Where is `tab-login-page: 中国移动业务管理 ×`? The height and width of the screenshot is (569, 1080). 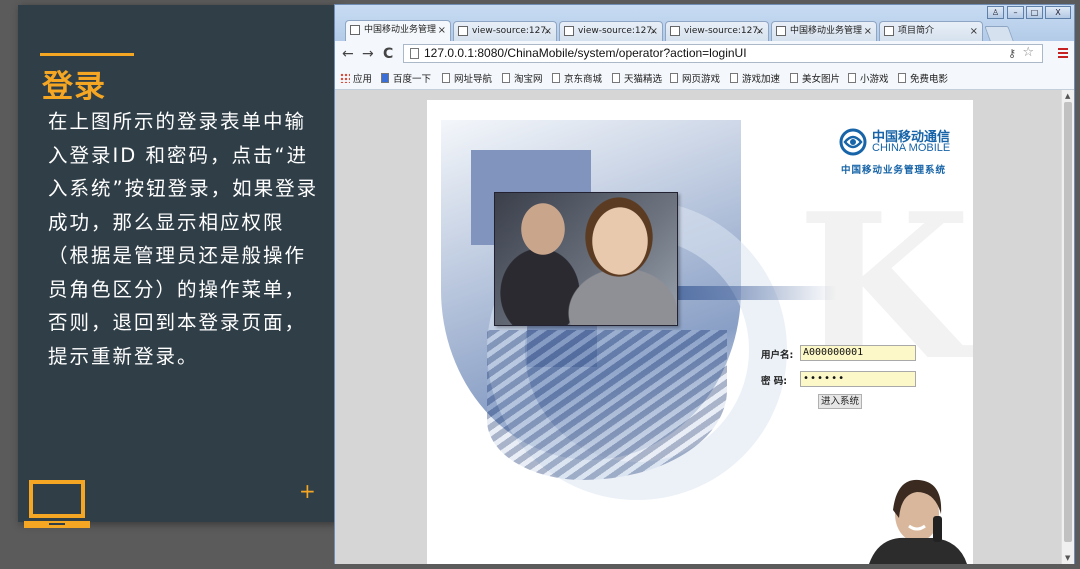 tab-login-page: 中国移动业务管理 × is located at coordinates (398, 30).